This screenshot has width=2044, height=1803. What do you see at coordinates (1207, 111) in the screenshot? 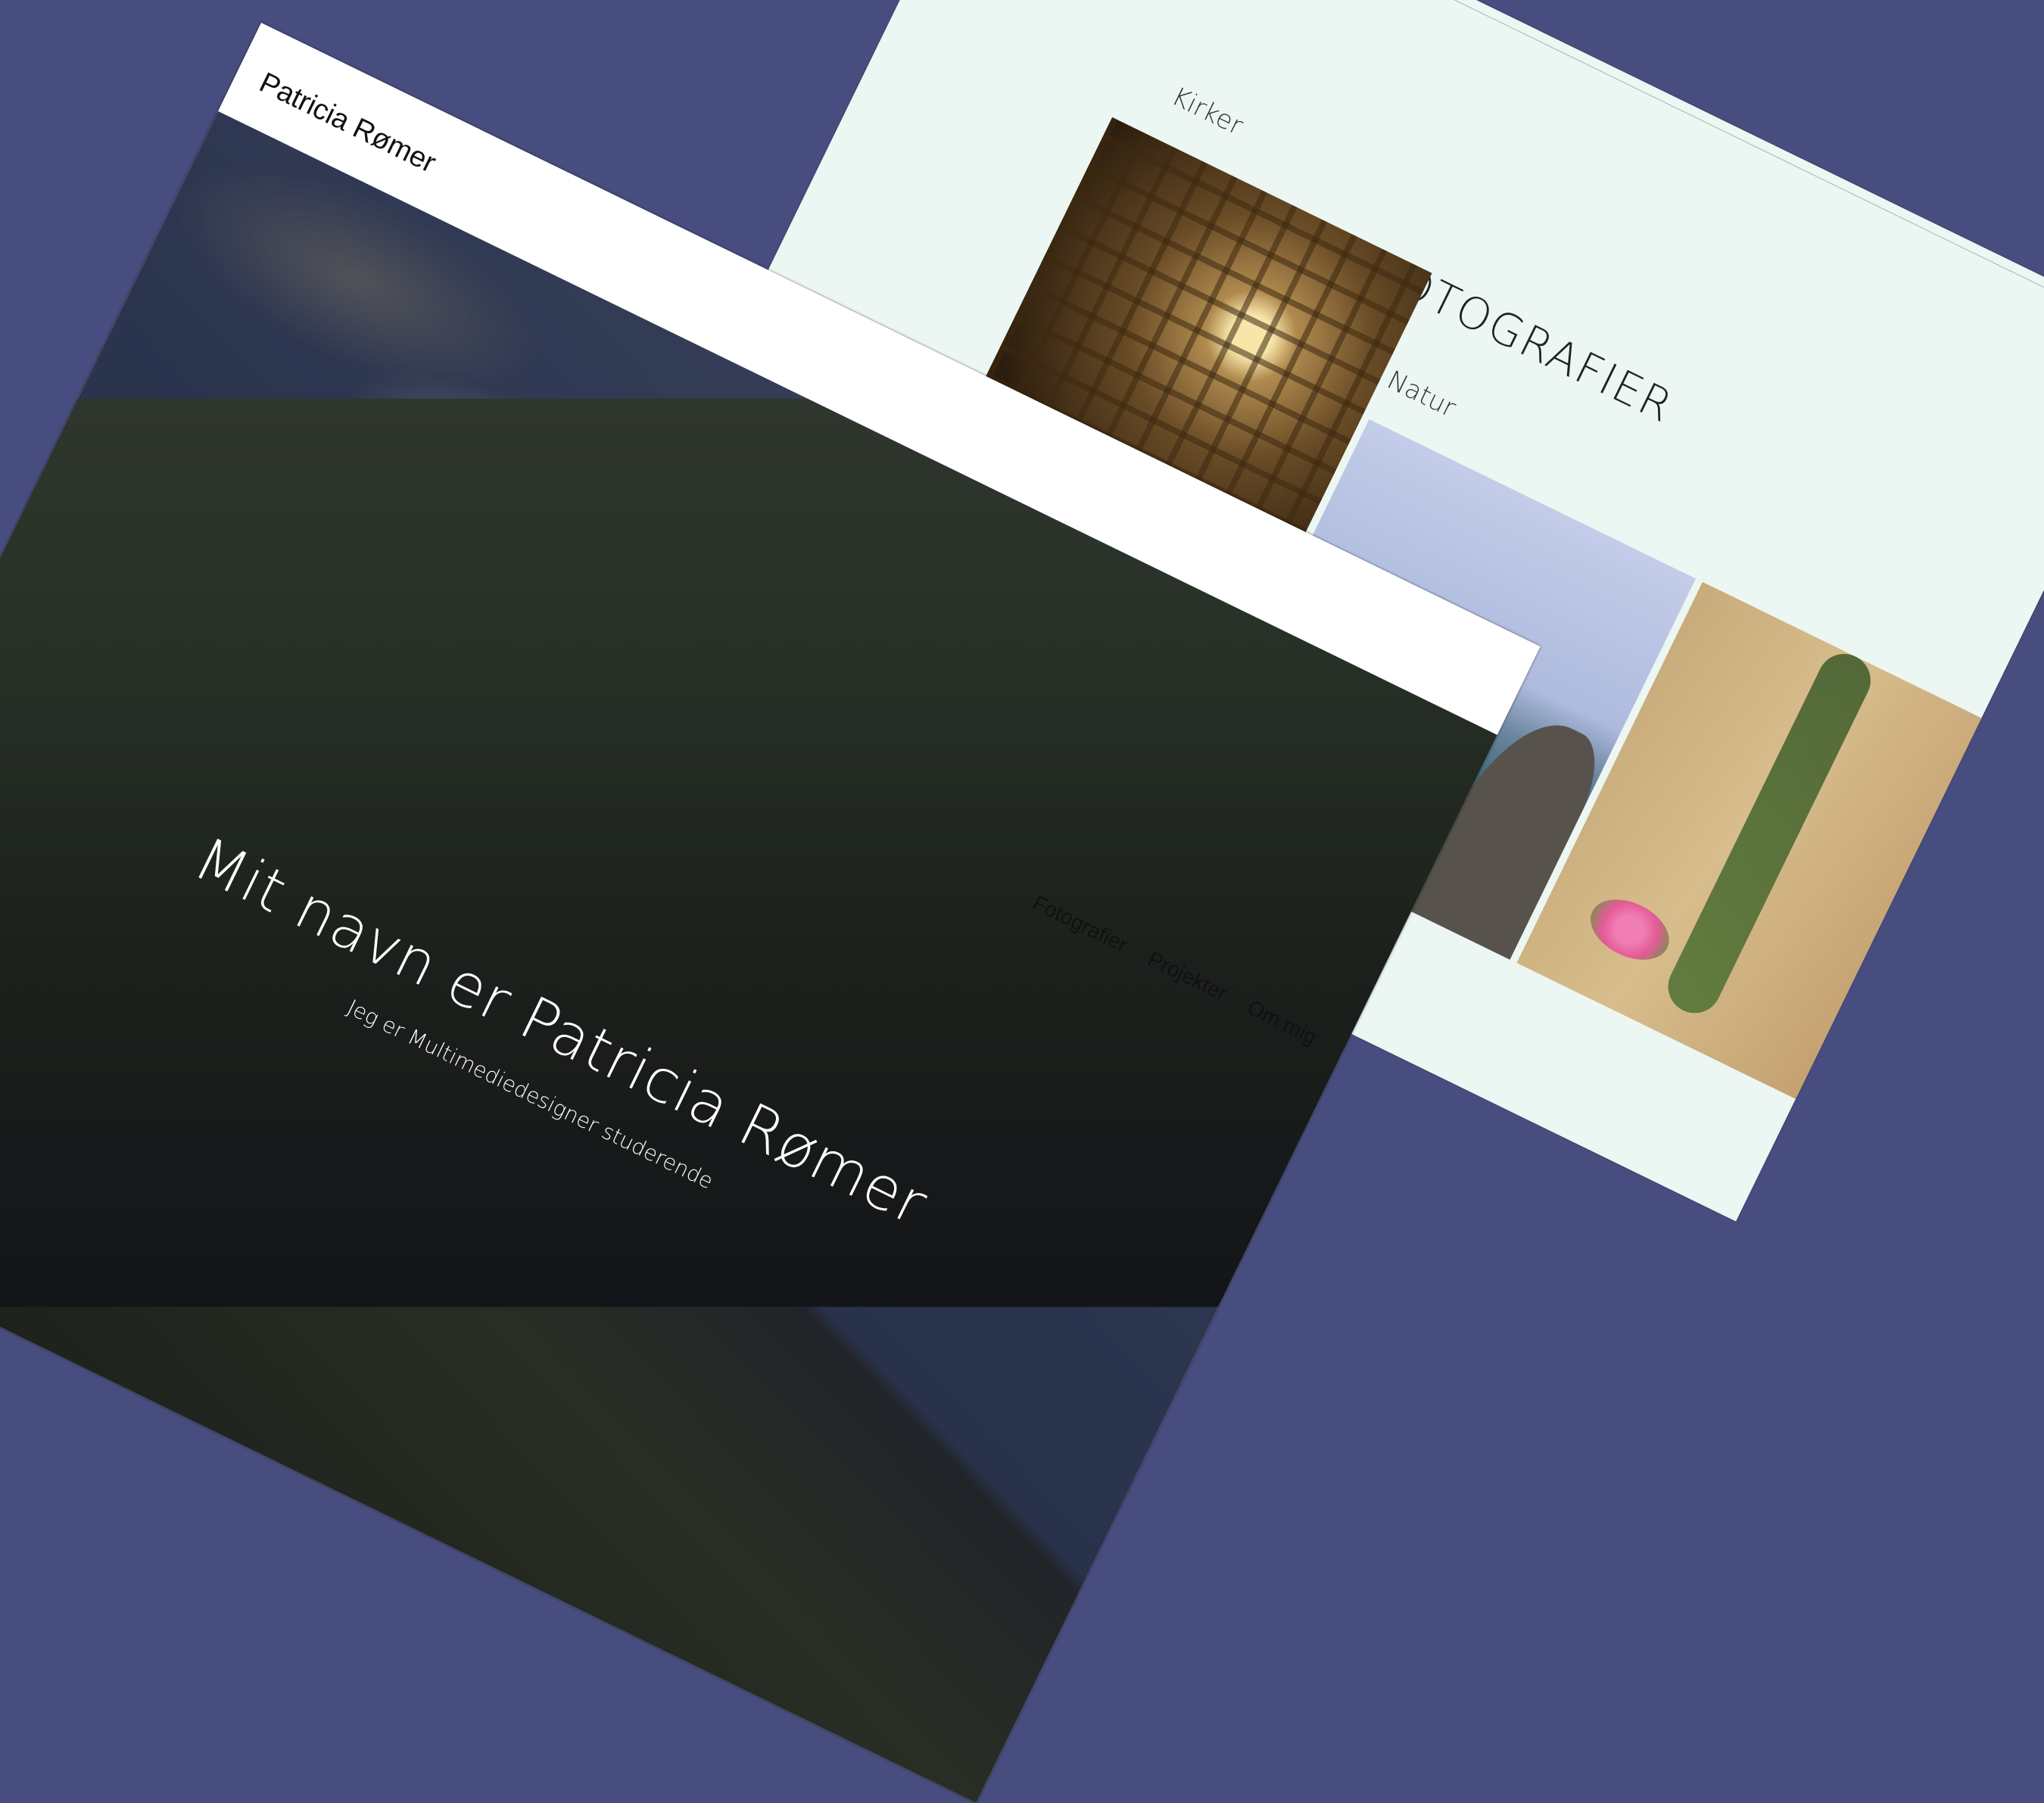
I see `category-label-churches: Kirker` at bounding box center [1207, 111].